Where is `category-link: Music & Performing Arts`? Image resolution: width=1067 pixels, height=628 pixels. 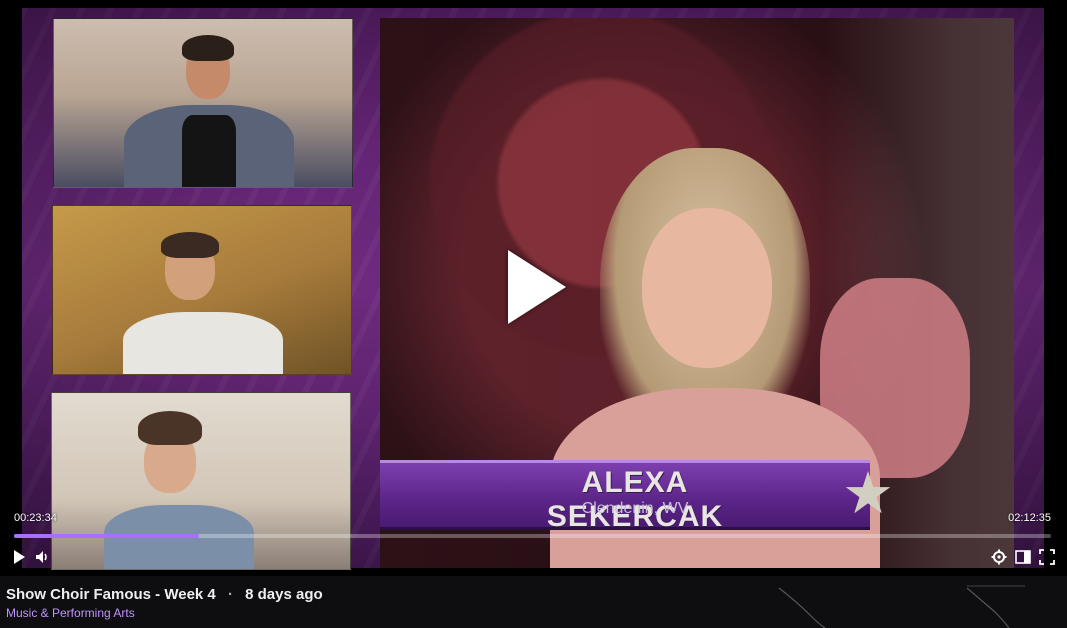
category-link: Music & Performing Arts is located at coordinates (70, 613).